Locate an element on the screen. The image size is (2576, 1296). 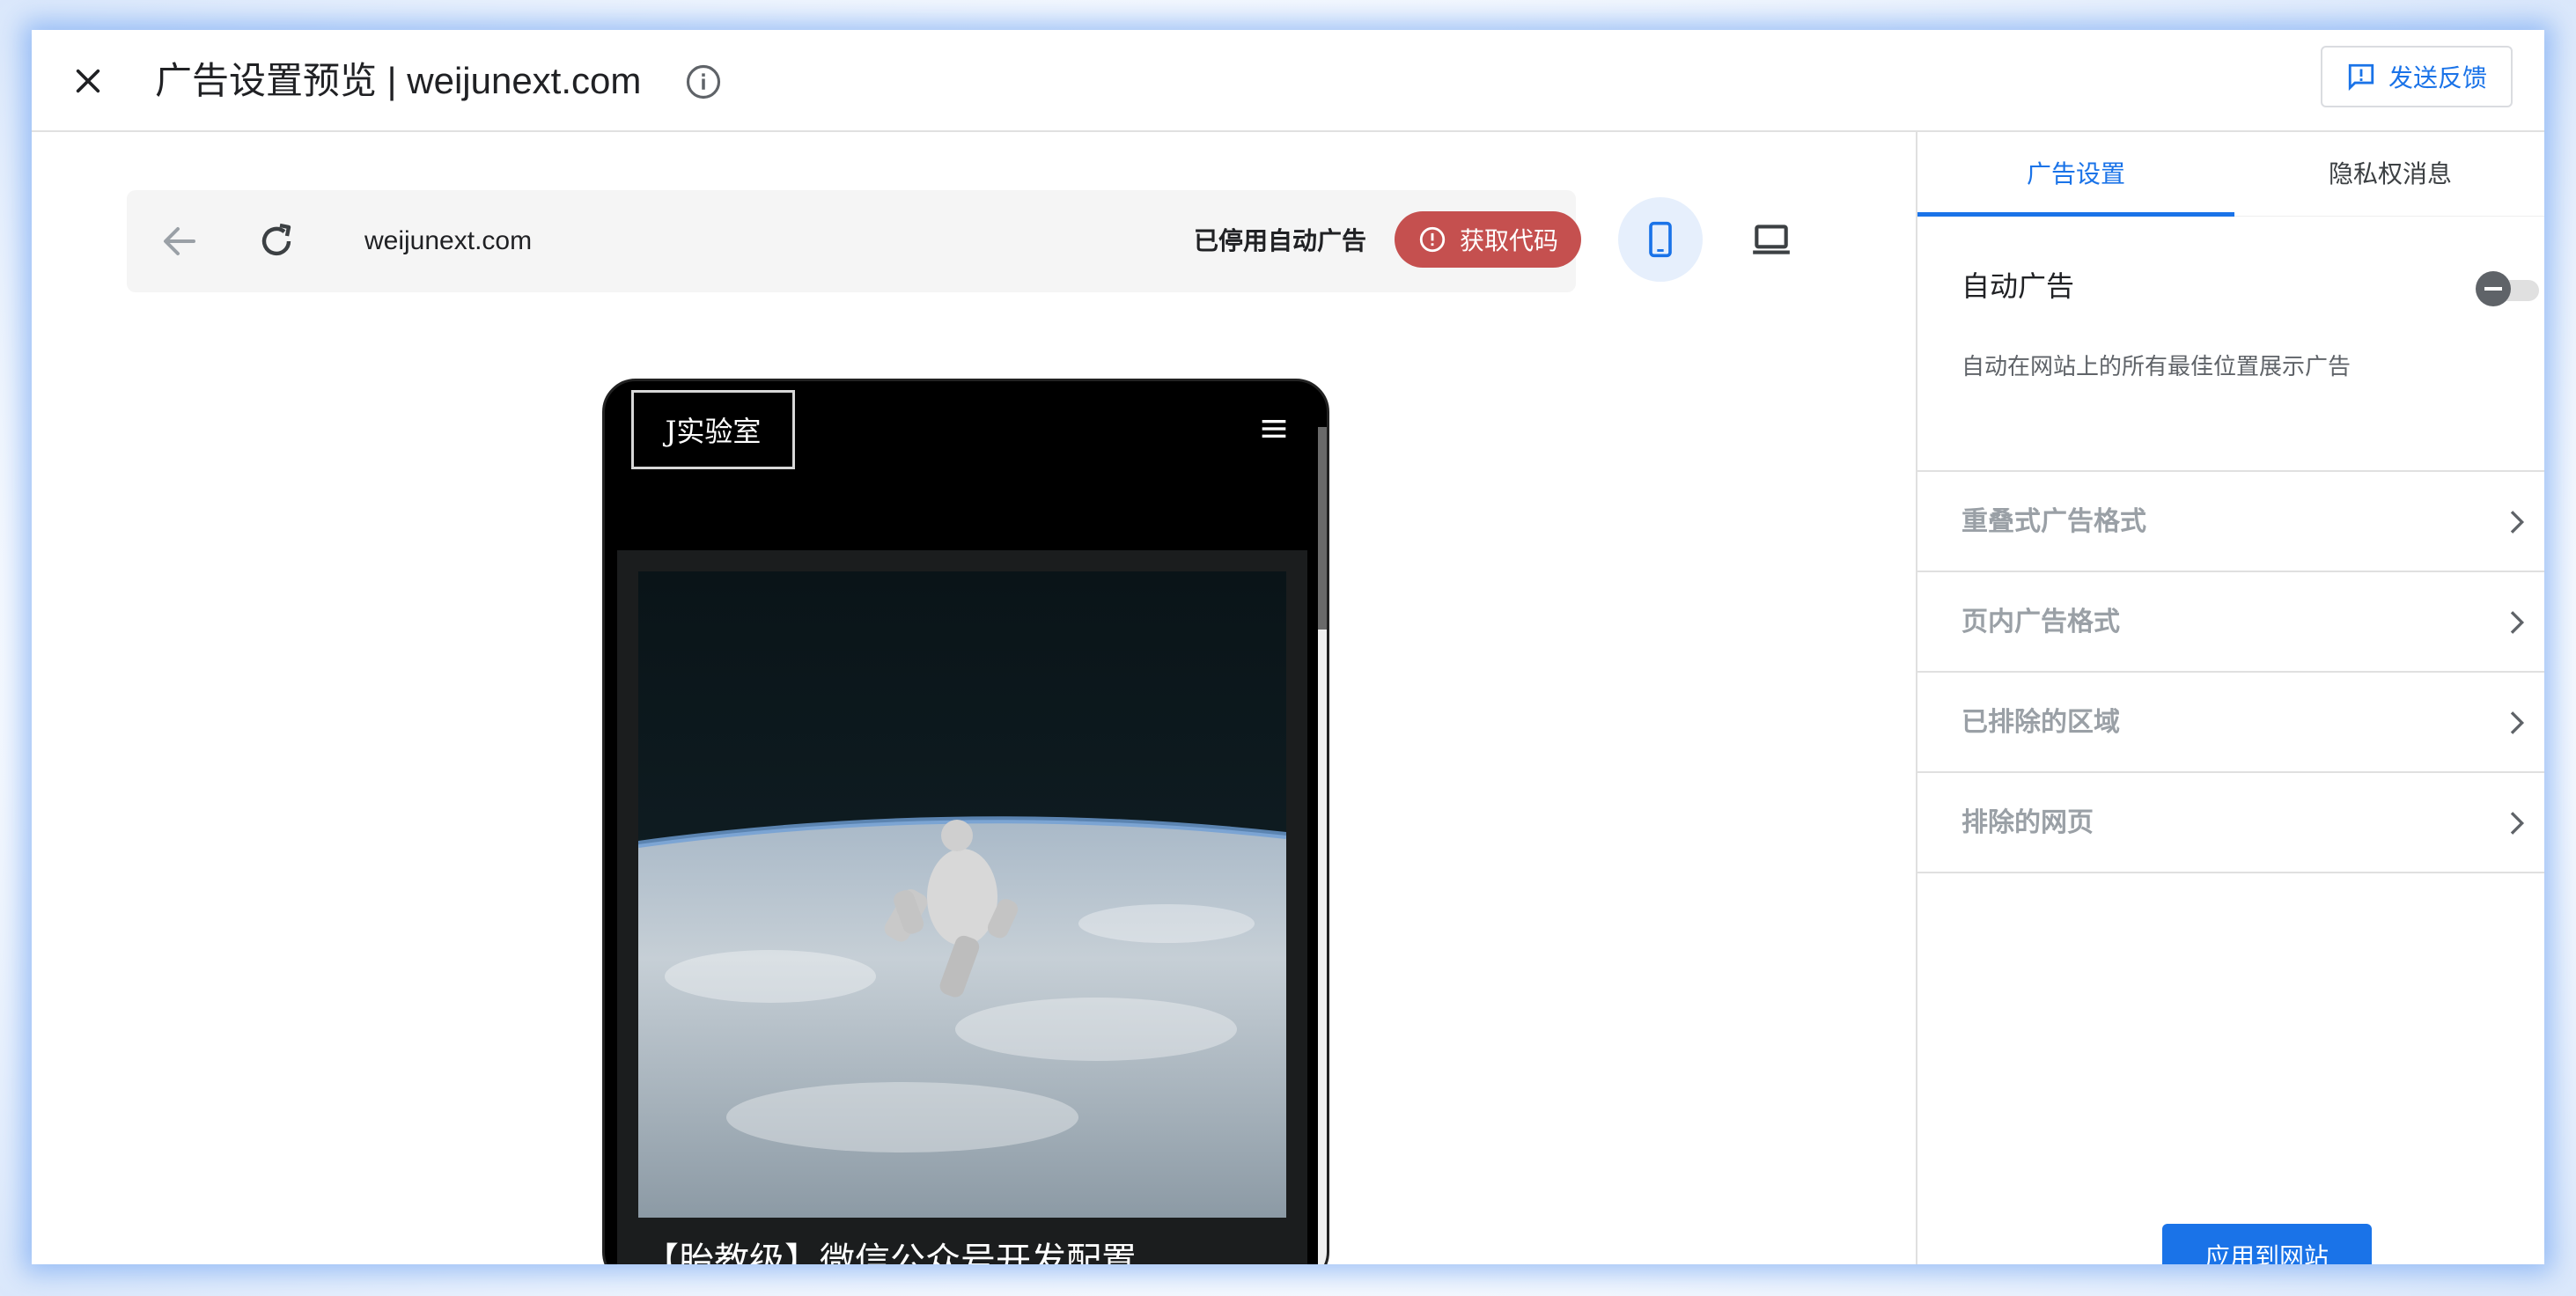
post-title: 【胎教级】微信公众号开发配置 is located at coordinates (891, 1248).